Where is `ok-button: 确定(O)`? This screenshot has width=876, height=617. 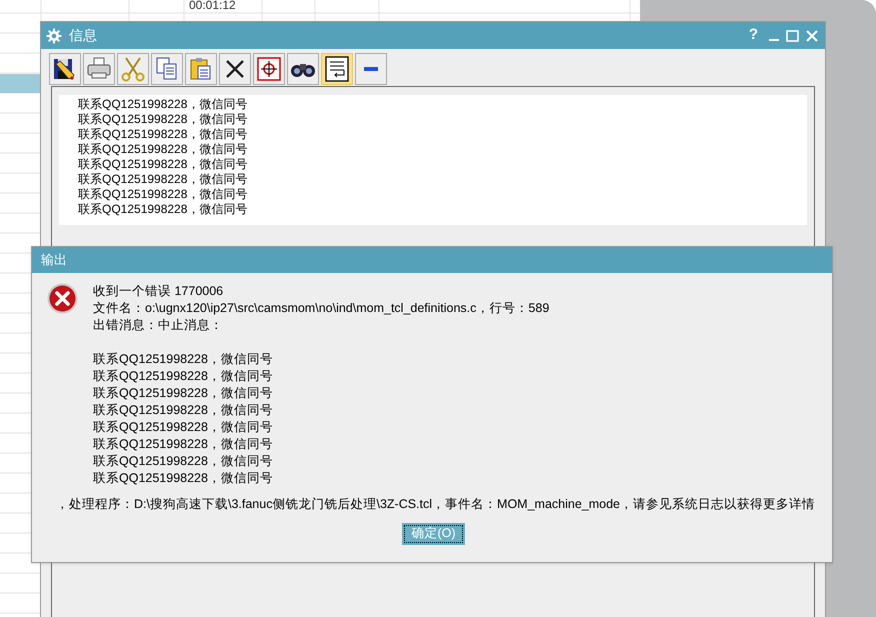 ok-button: 确定(O) is located at coordinates (433, 533).